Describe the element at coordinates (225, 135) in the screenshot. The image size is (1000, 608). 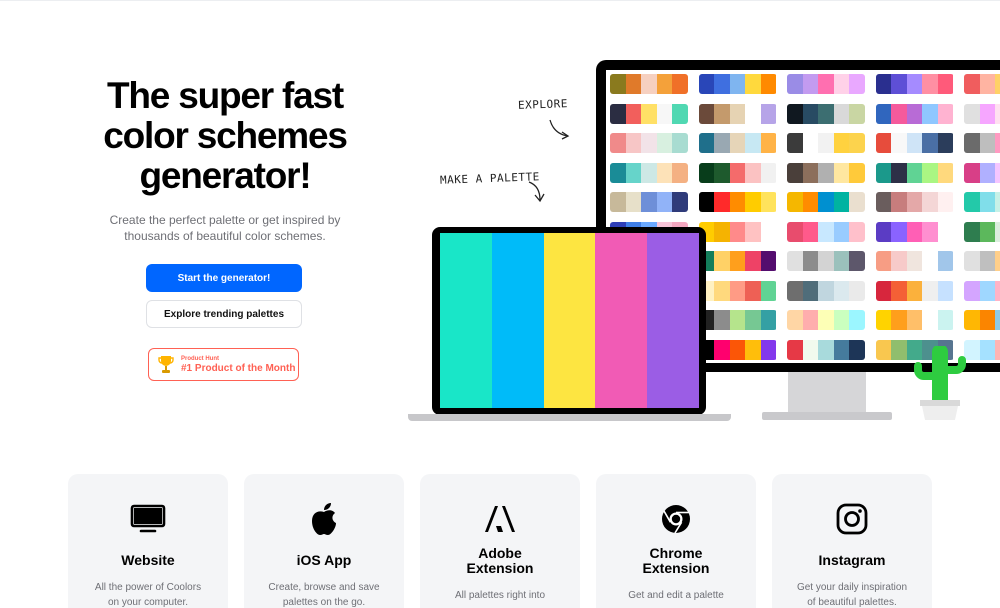
I see `hero-title: The super fast color schemes generator!` at that location.